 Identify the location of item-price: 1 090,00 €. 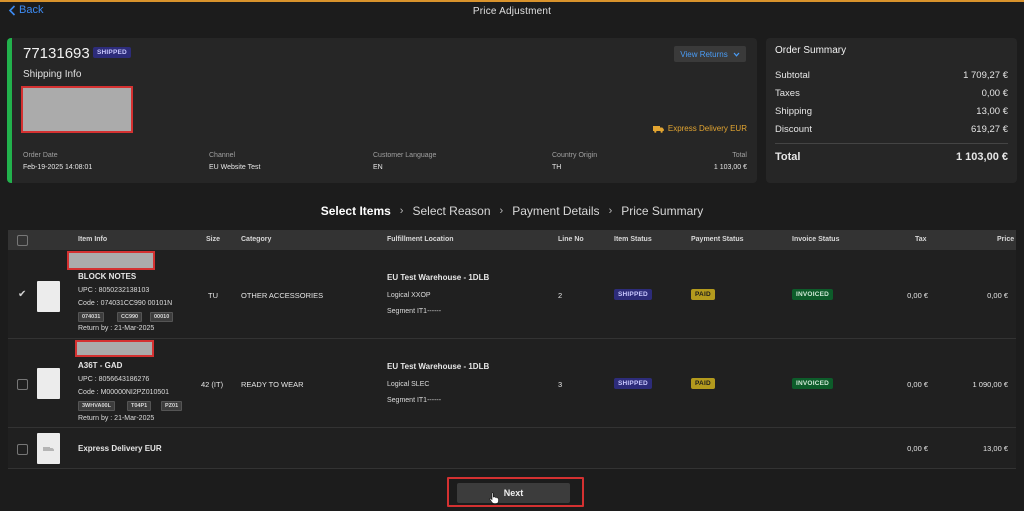
(990, 384).